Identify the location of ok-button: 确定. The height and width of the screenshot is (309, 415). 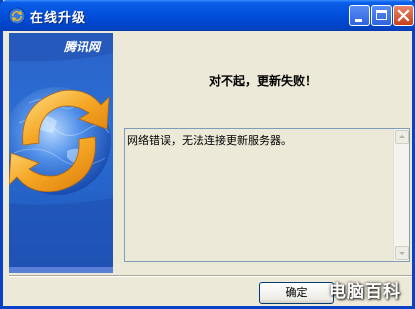
(296, 293).